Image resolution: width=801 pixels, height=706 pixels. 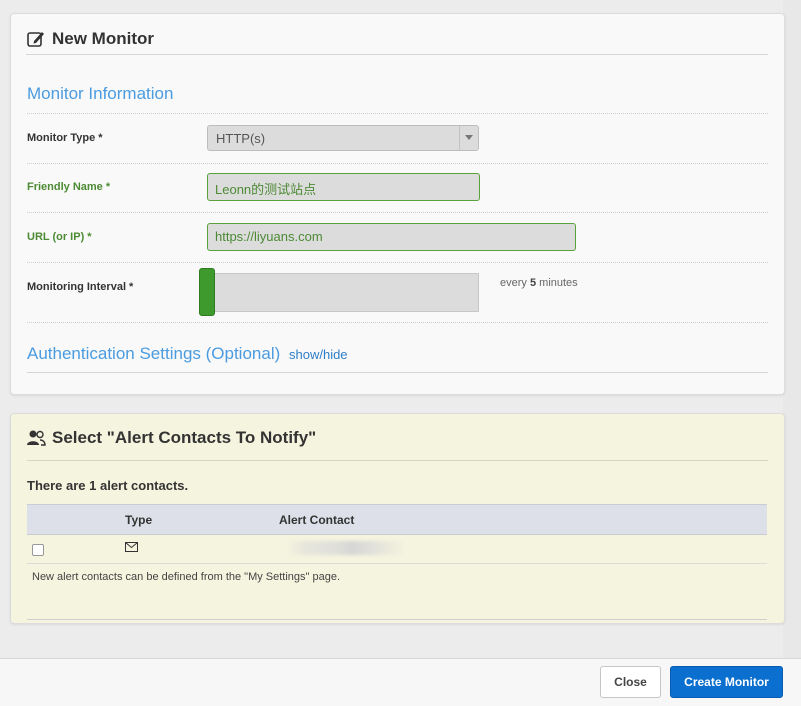 I want to click on url-input: https://liyuans.com, so click(x=391, y=237).